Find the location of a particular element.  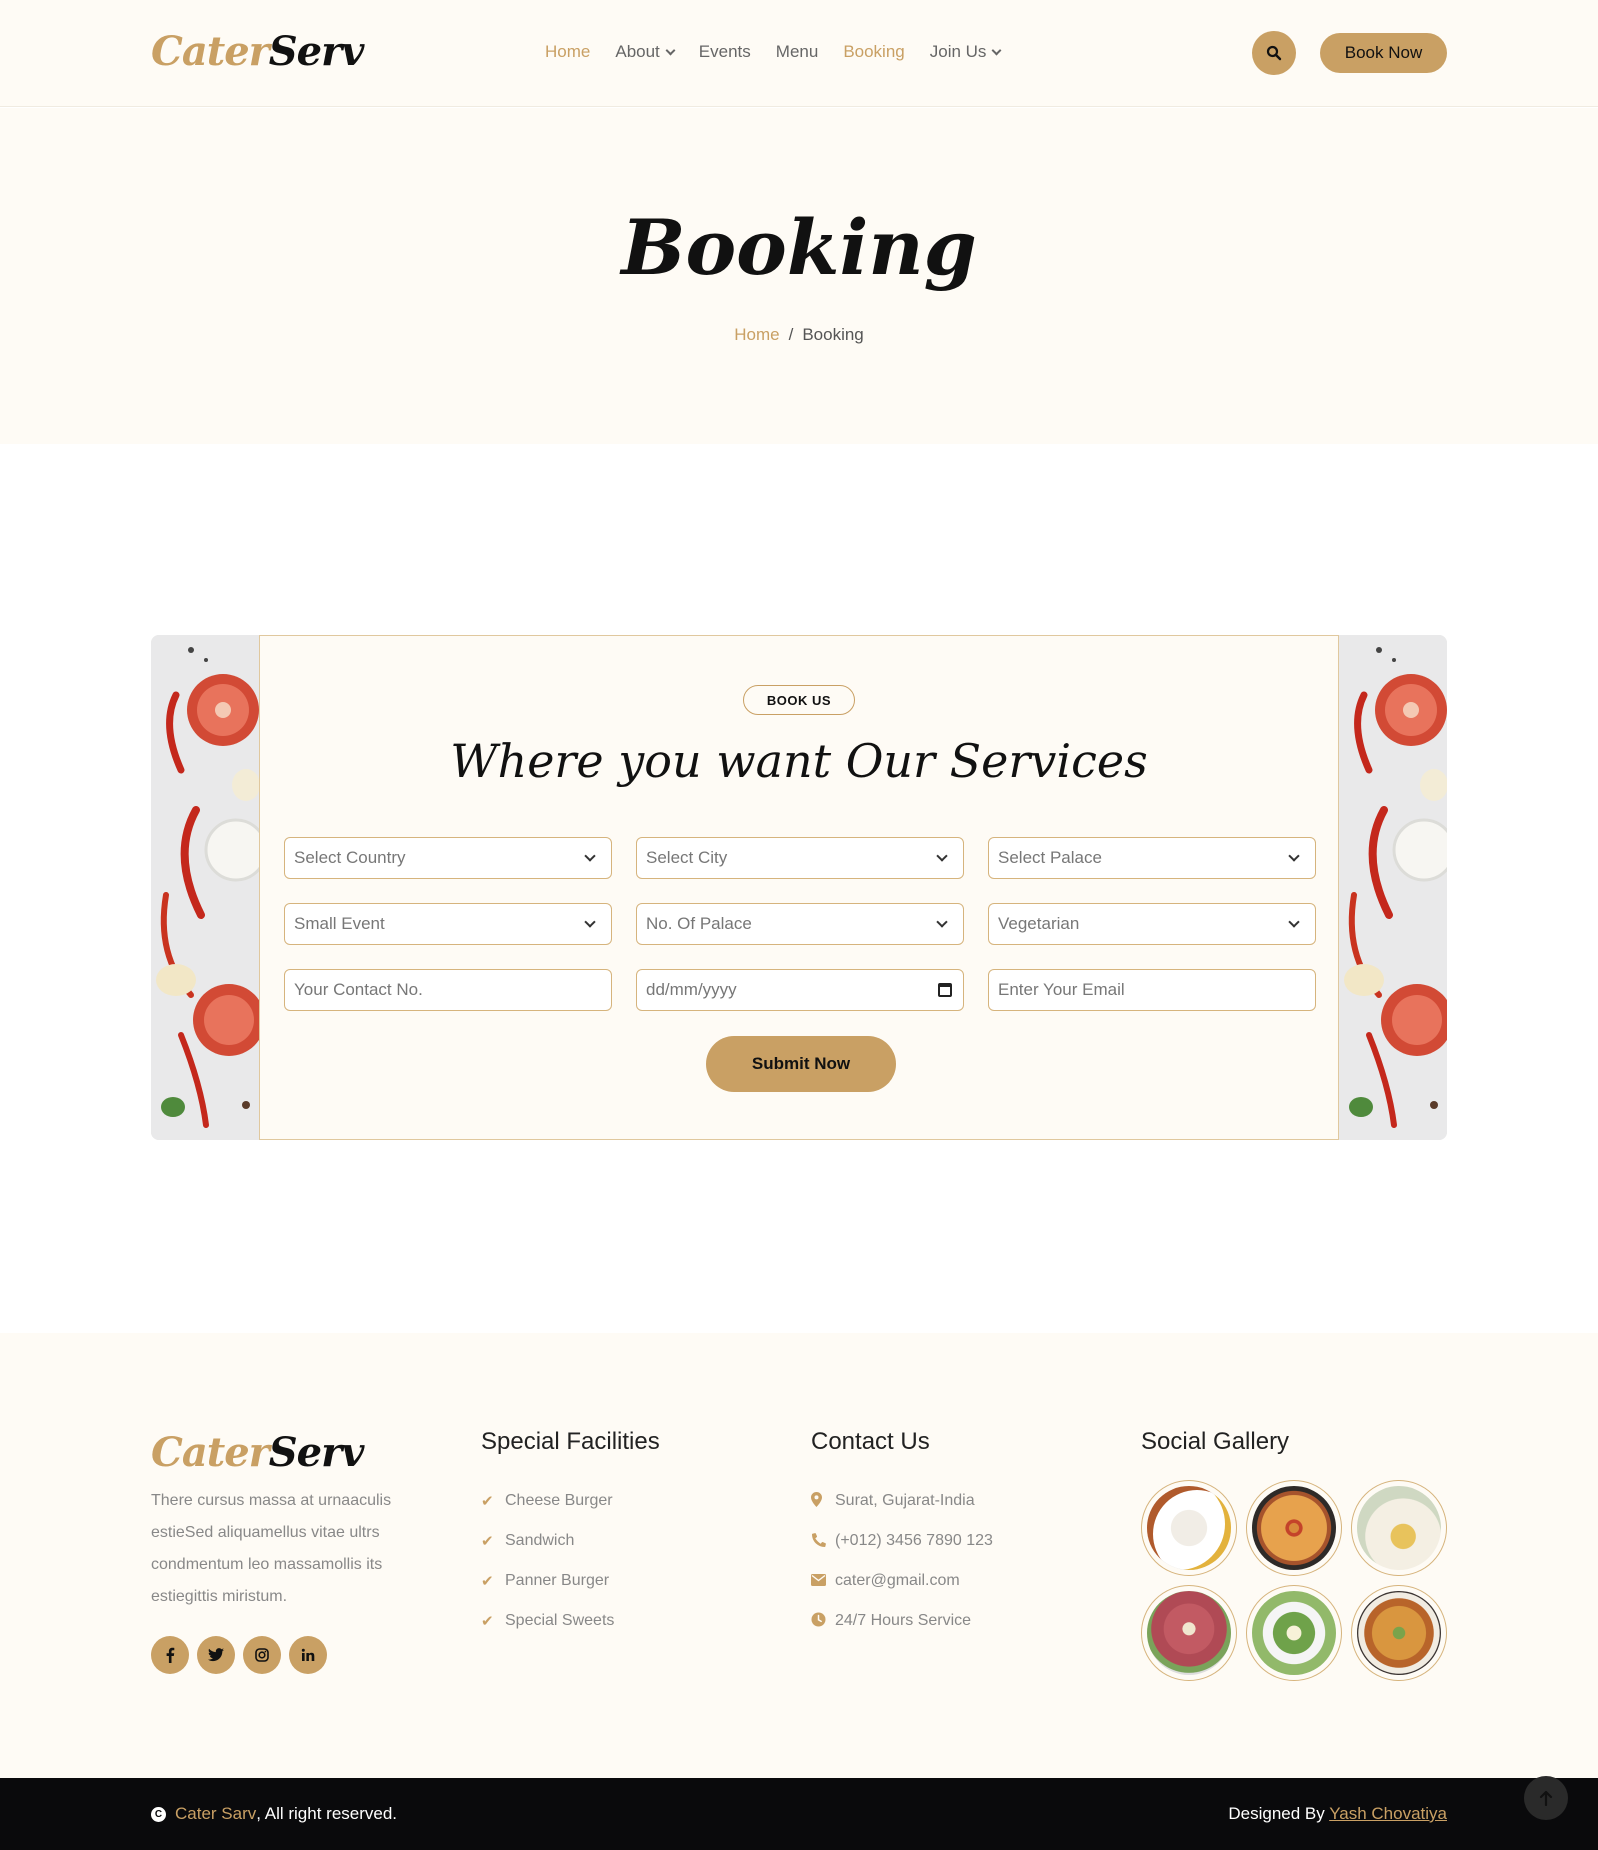

nav-join-us-label: Join Us is located at coordinates (958, 51).